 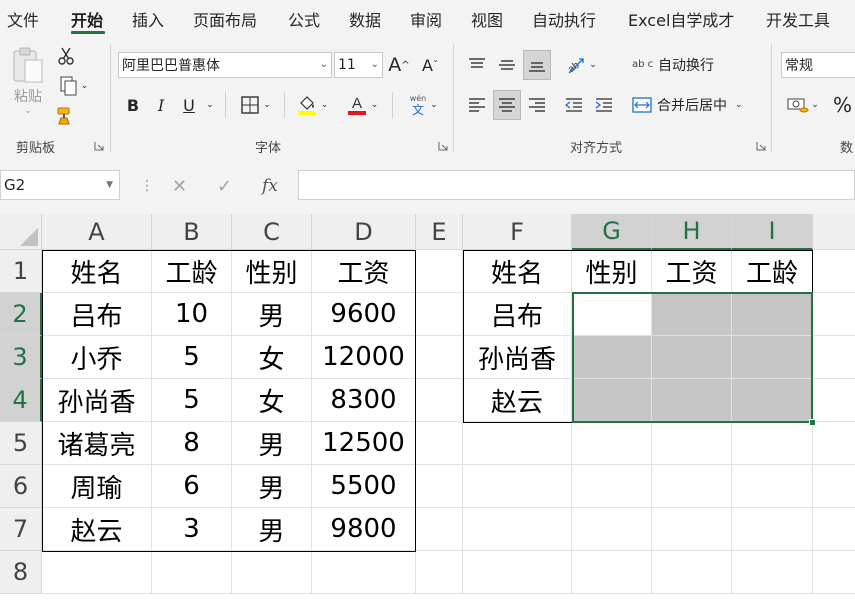 What do you see at coordinates (21, 357) in the screenshot?
I see `row-header-3: 3` at bounding box center [21, 357].